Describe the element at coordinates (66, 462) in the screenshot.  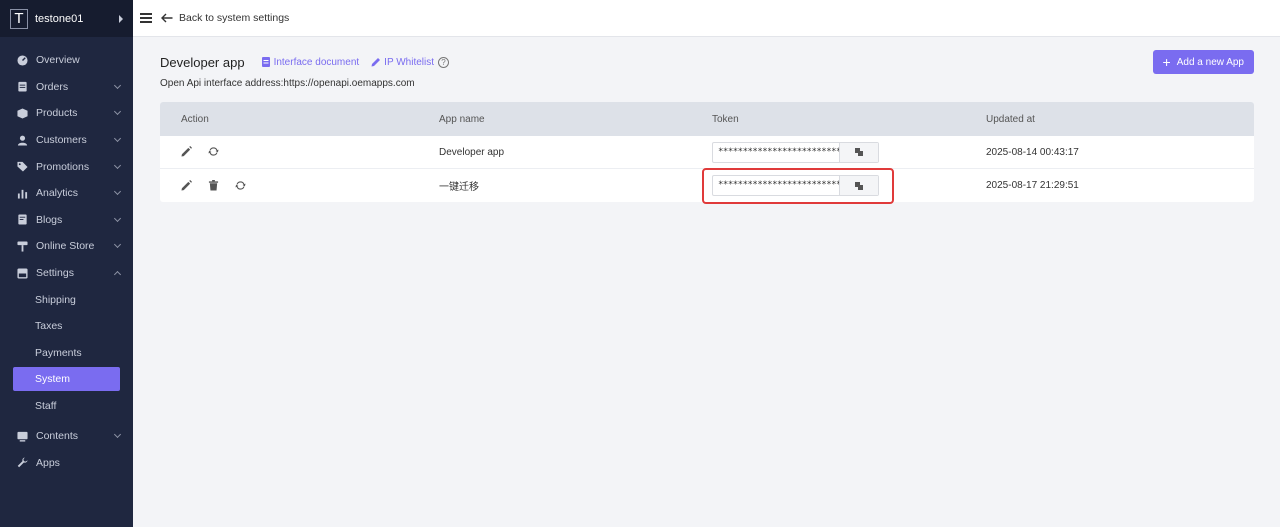
I see `sidebar-item-apps: Apps` at that location.